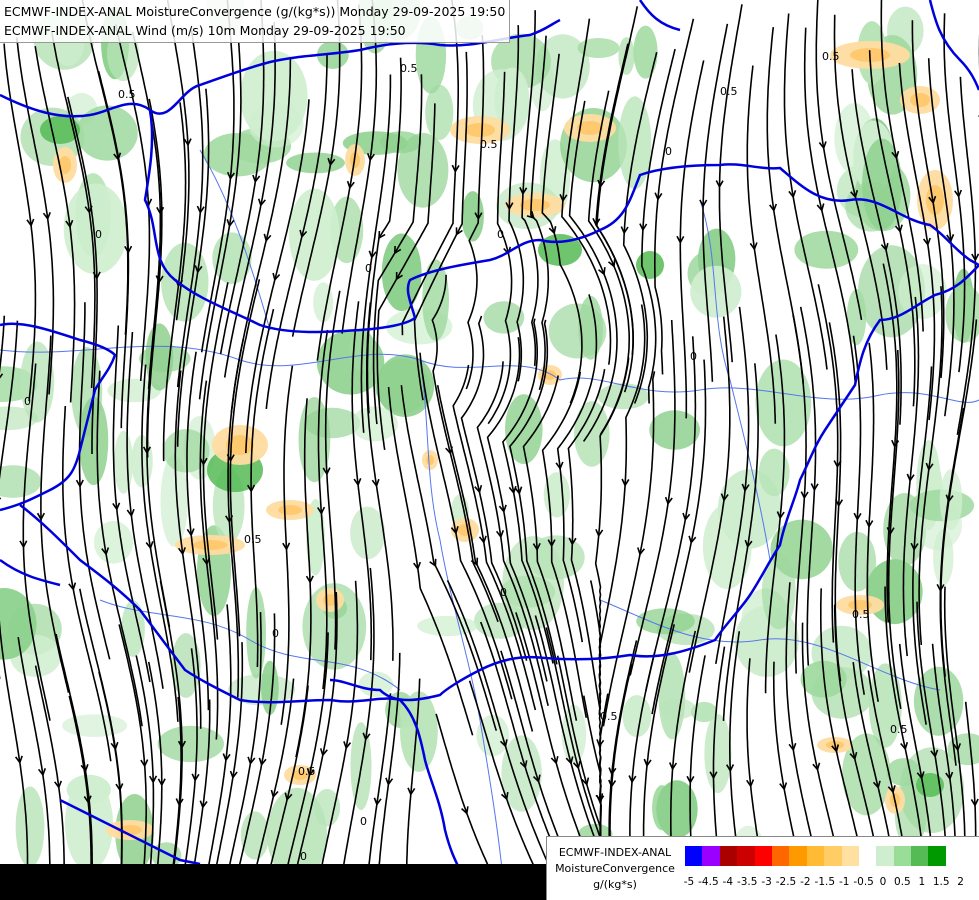  I want to click on colorbar-tick-label: -3, so click(766, 882).